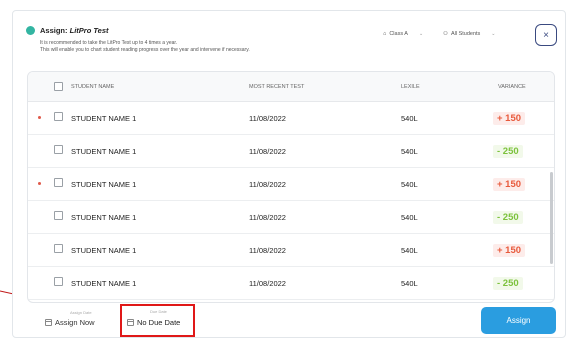  I want to click on title-prefix: Assign:, so click(54, 30).